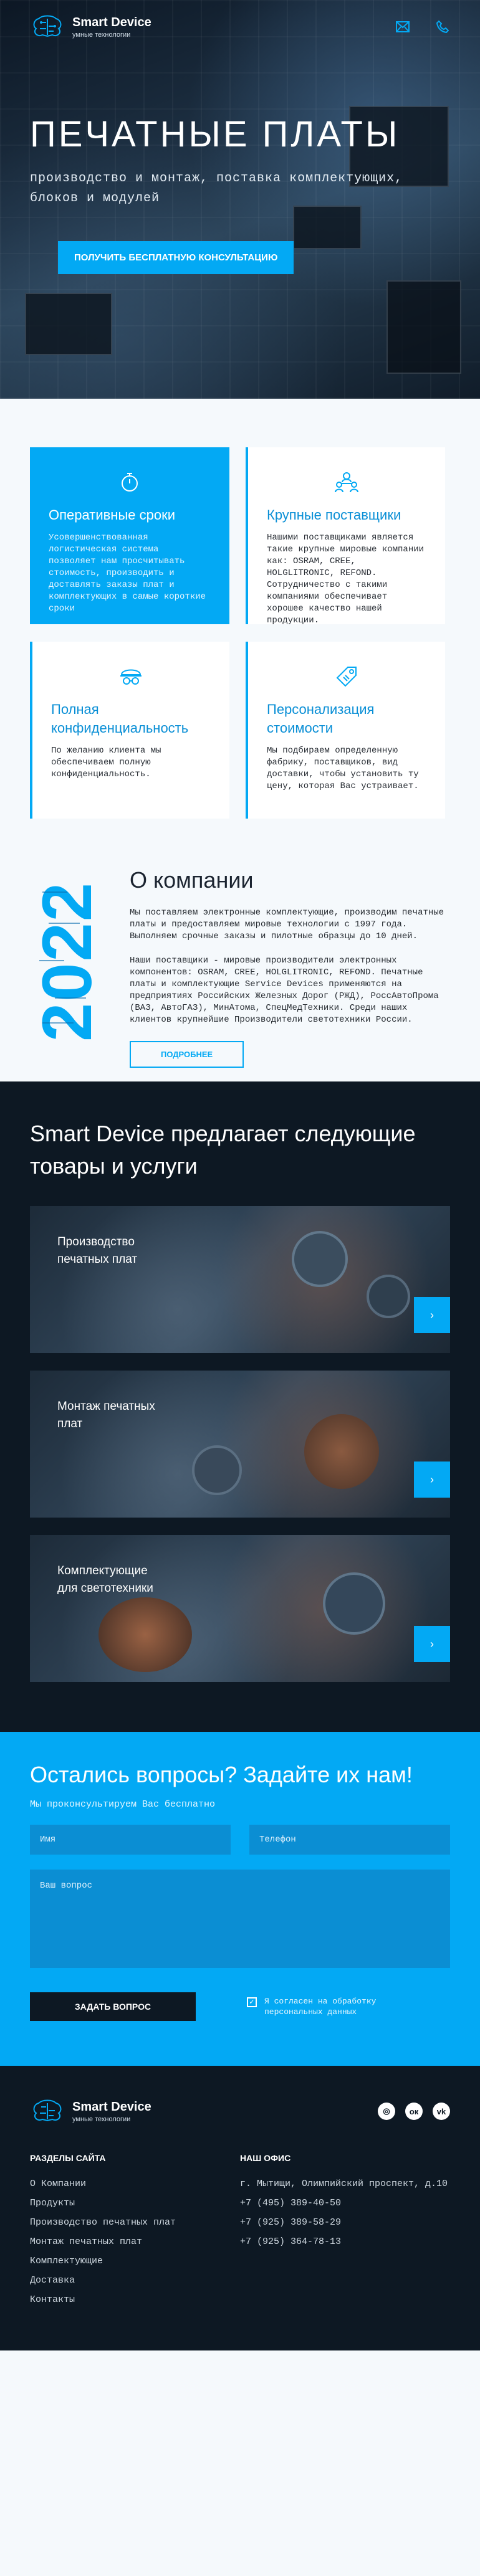 The height and width of the screenshot is (2576, 480). What do you see at coordinates (97, 1250) in the screenshot?
I see `service-label: Производство печатных плат` at bounding box center [97, 1250].